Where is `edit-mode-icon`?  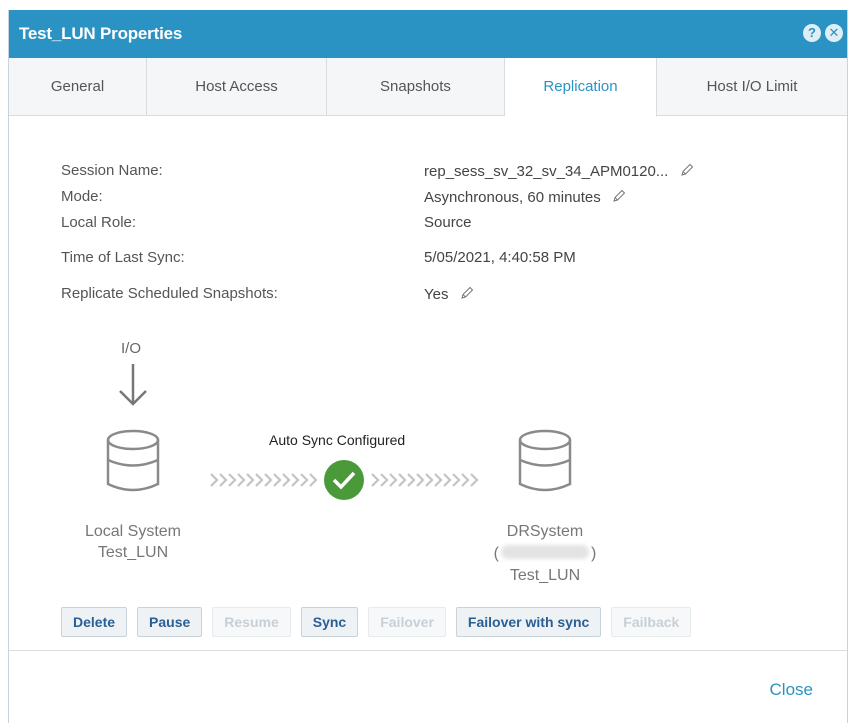 edit-mode-icon is located at coordinates (619, 196).